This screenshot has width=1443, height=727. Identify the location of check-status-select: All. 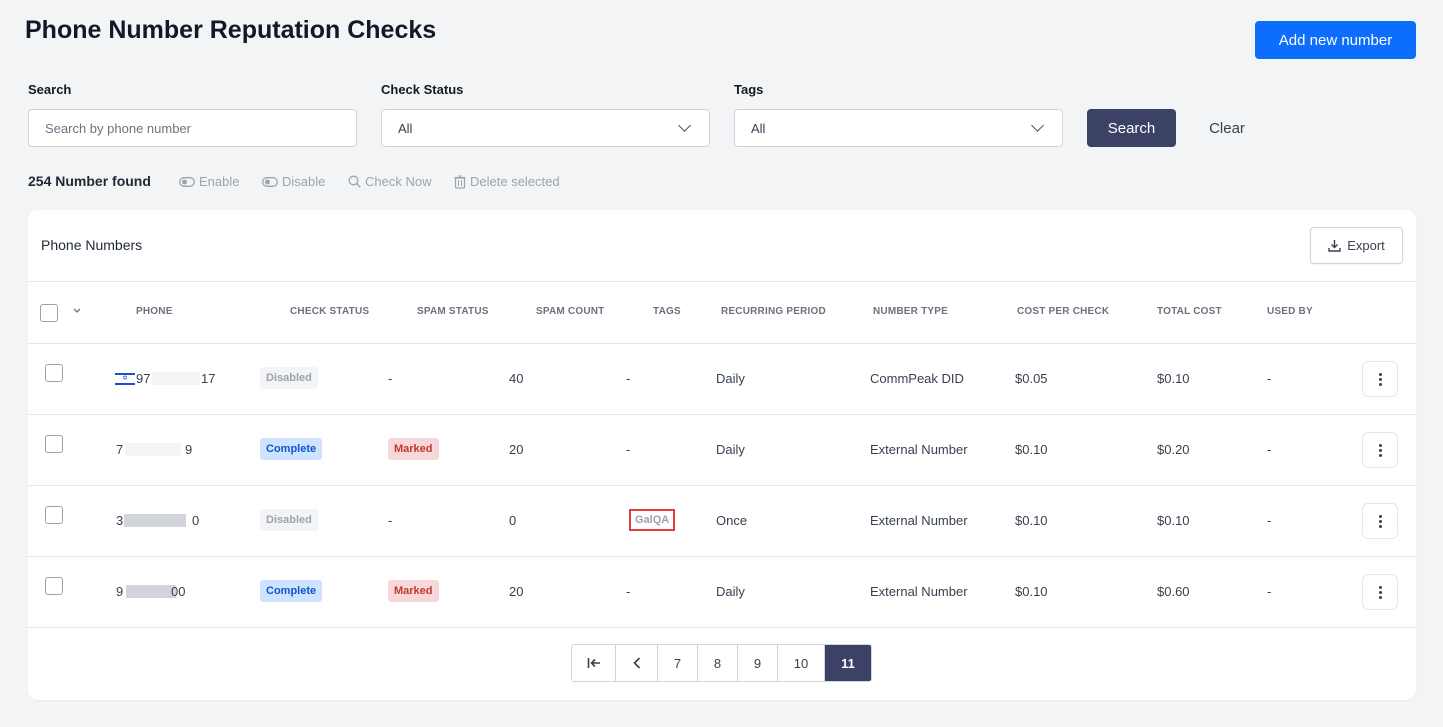
(545, 128).